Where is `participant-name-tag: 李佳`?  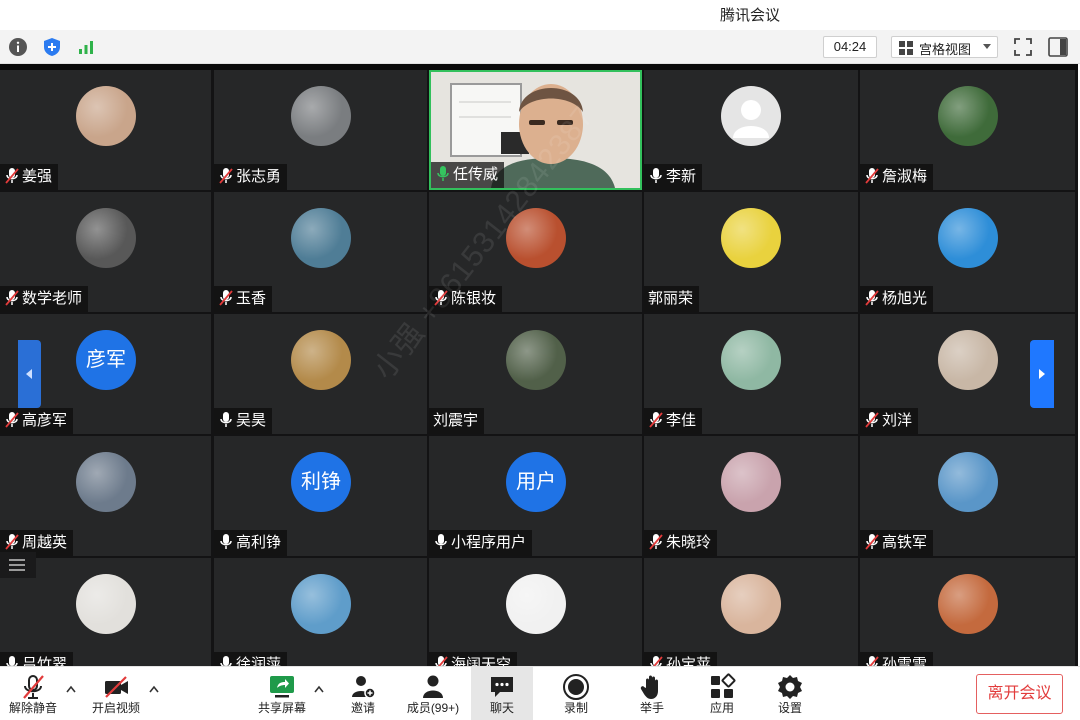
participant-name-tag: 李佳 is located at coordinates (673, 421).